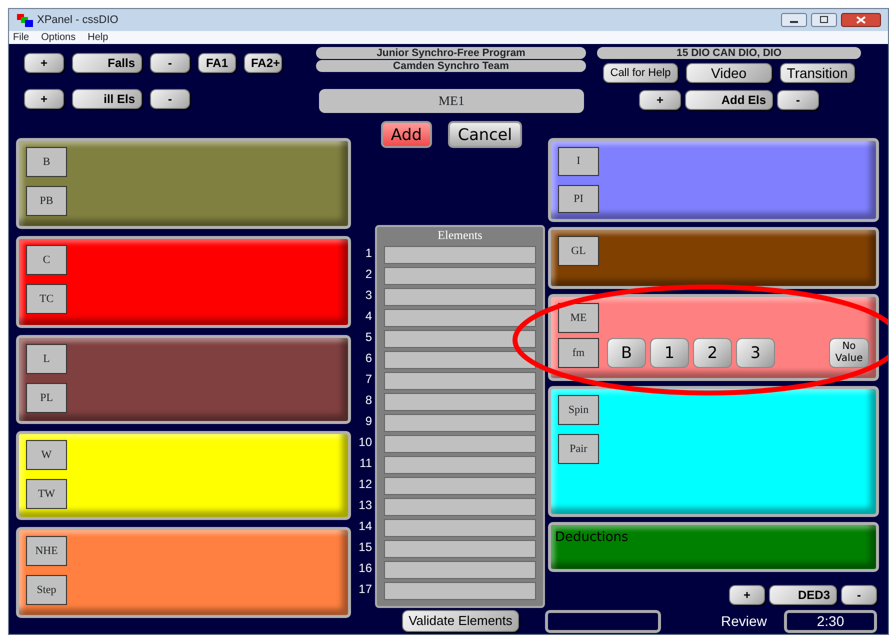 The image size is (889, 635). Describe the element at coordinates (830, 621) in the screenshot. I see `time-display: 2:30` at that location.